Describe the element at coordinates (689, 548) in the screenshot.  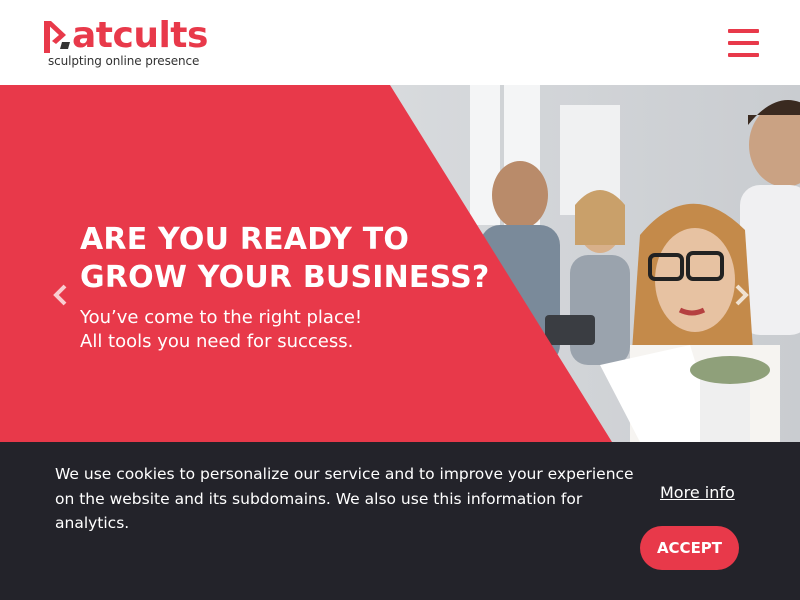
I see `accept-cookies-button: ACCEPT` at that location.